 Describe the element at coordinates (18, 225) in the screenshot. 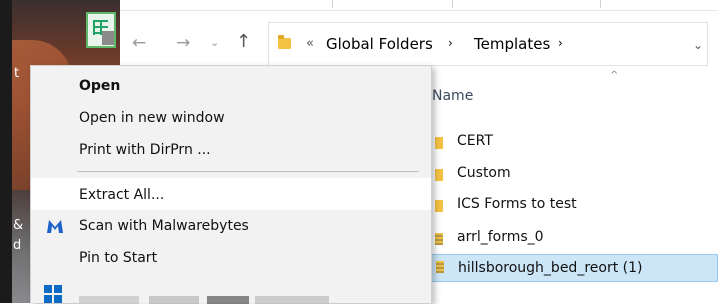

I see `desktop-icon-label: &` at that location.